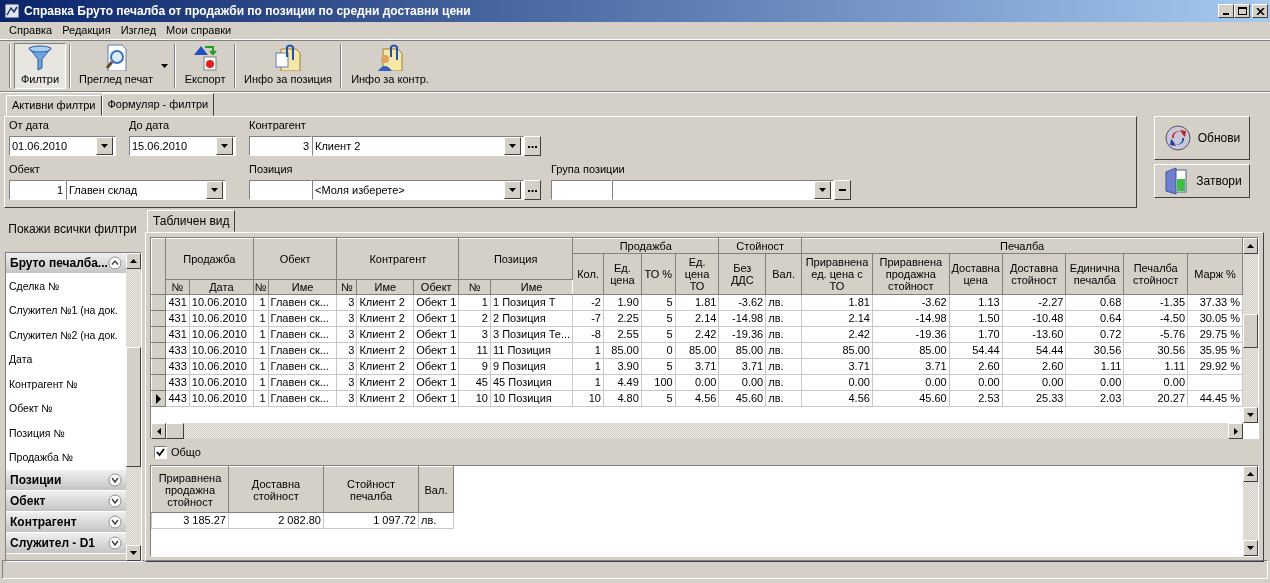 The height and width of the screenshot is (583, 1270). What do you see at coordinates (115, 480) in the screenshot?
I see `expand-icon` at bounding box center [115, 480].